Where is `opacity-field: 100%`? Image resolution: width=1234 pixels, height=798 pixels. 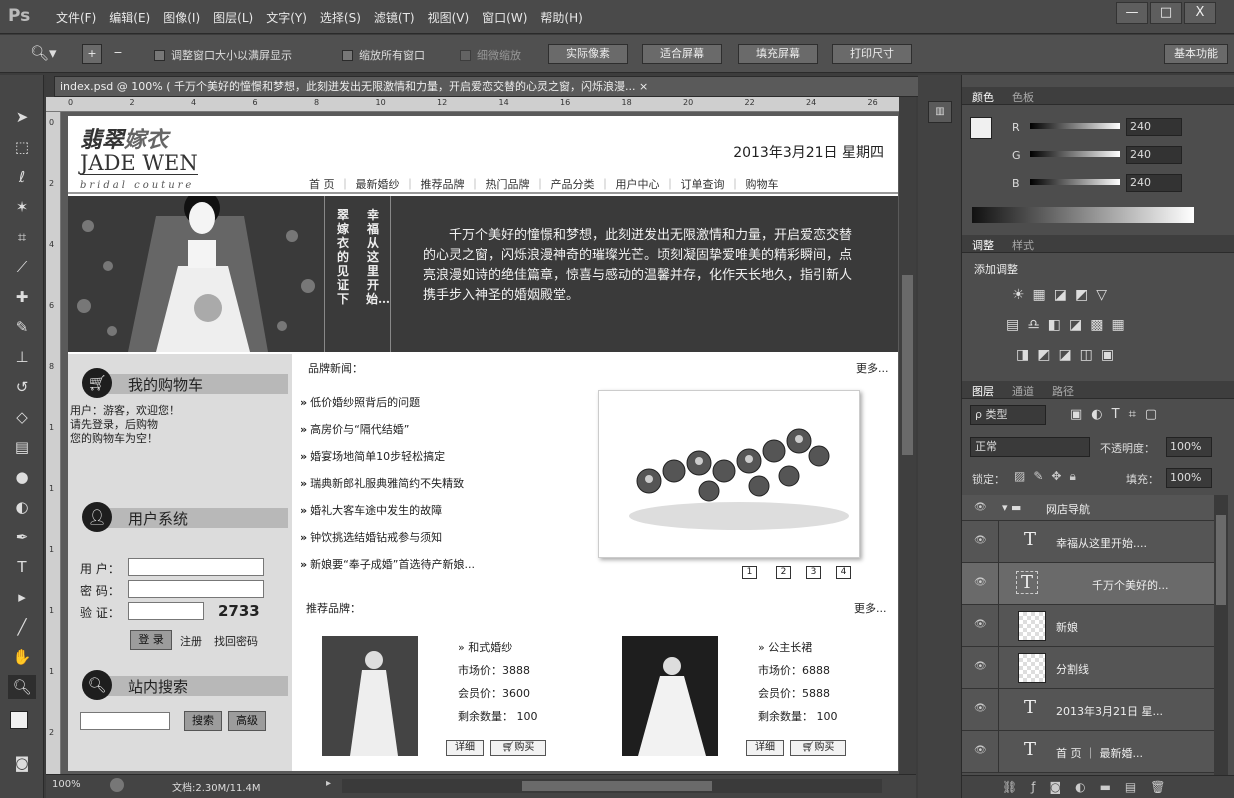
opacity-field: 100% is located at coordinates (1189, 447).